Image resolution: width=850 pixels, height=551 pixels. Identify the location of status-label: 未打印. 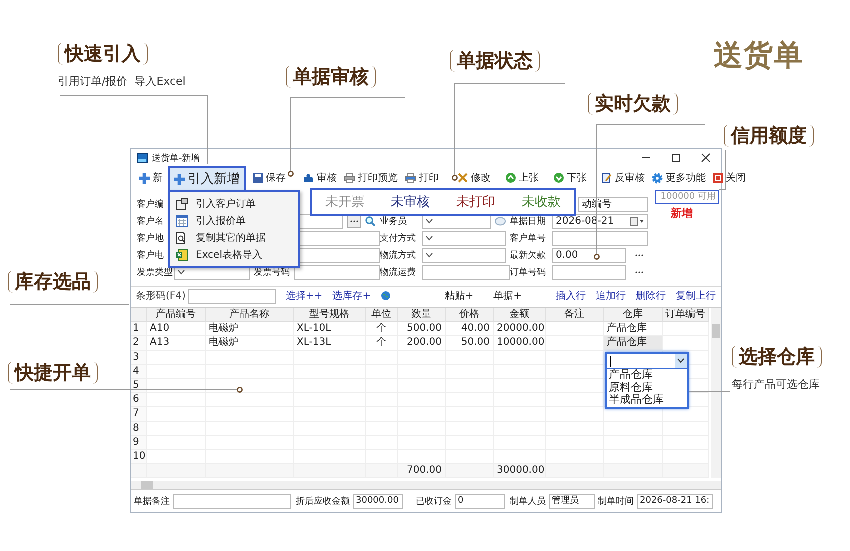
(476, 202).